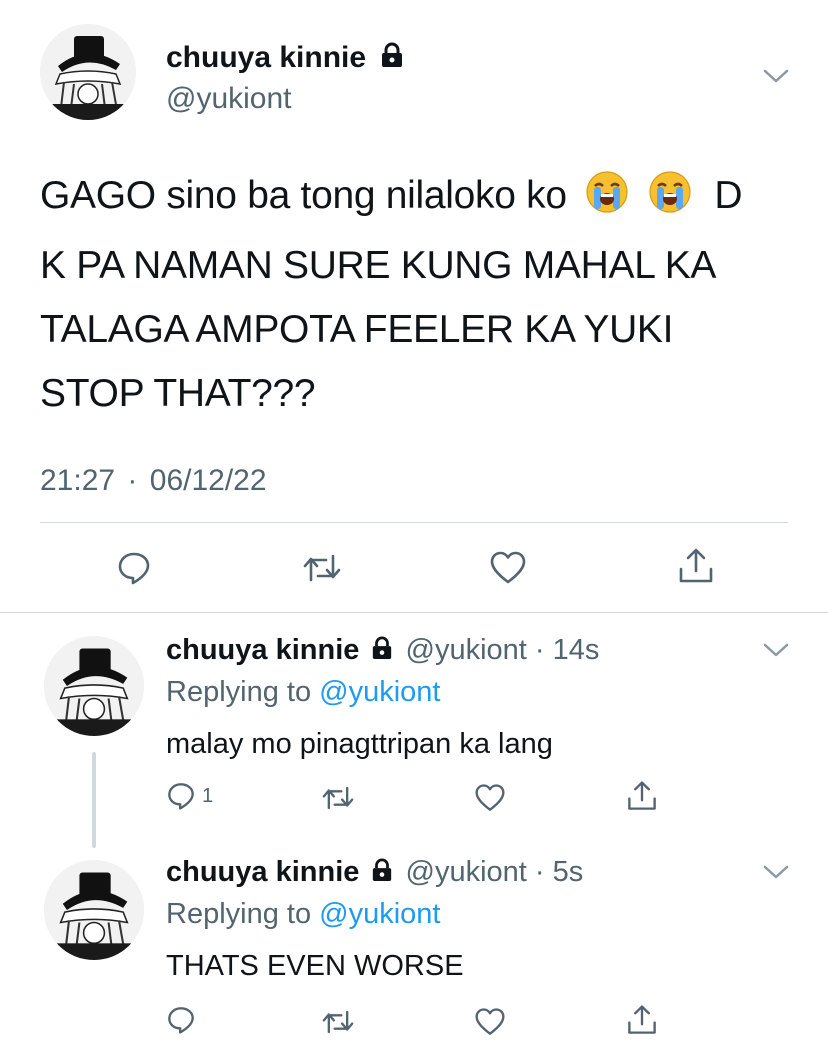  What do you see at coordinates (303, 195) in the screenshot?
I see `tweet-text-line1: GAGO sino ba tong nilaloko ko` at bounding box center [303, 195].